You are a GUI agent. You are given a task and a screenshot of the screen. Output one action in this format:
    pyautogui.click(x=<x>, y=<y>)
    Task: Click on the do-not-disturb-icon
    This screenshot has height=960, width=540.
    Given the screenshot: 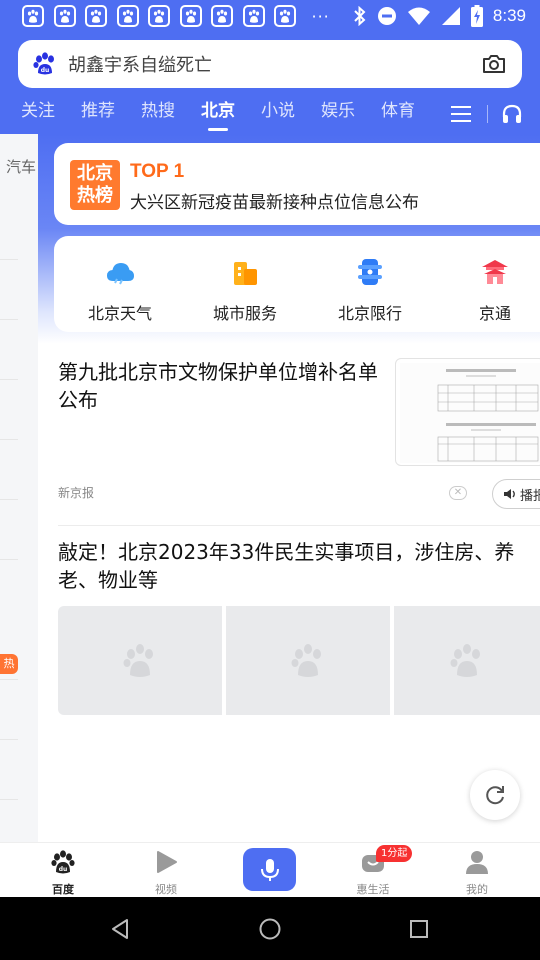 What is the action you would take?
    pyautogui.click(x=386, y=16)
    